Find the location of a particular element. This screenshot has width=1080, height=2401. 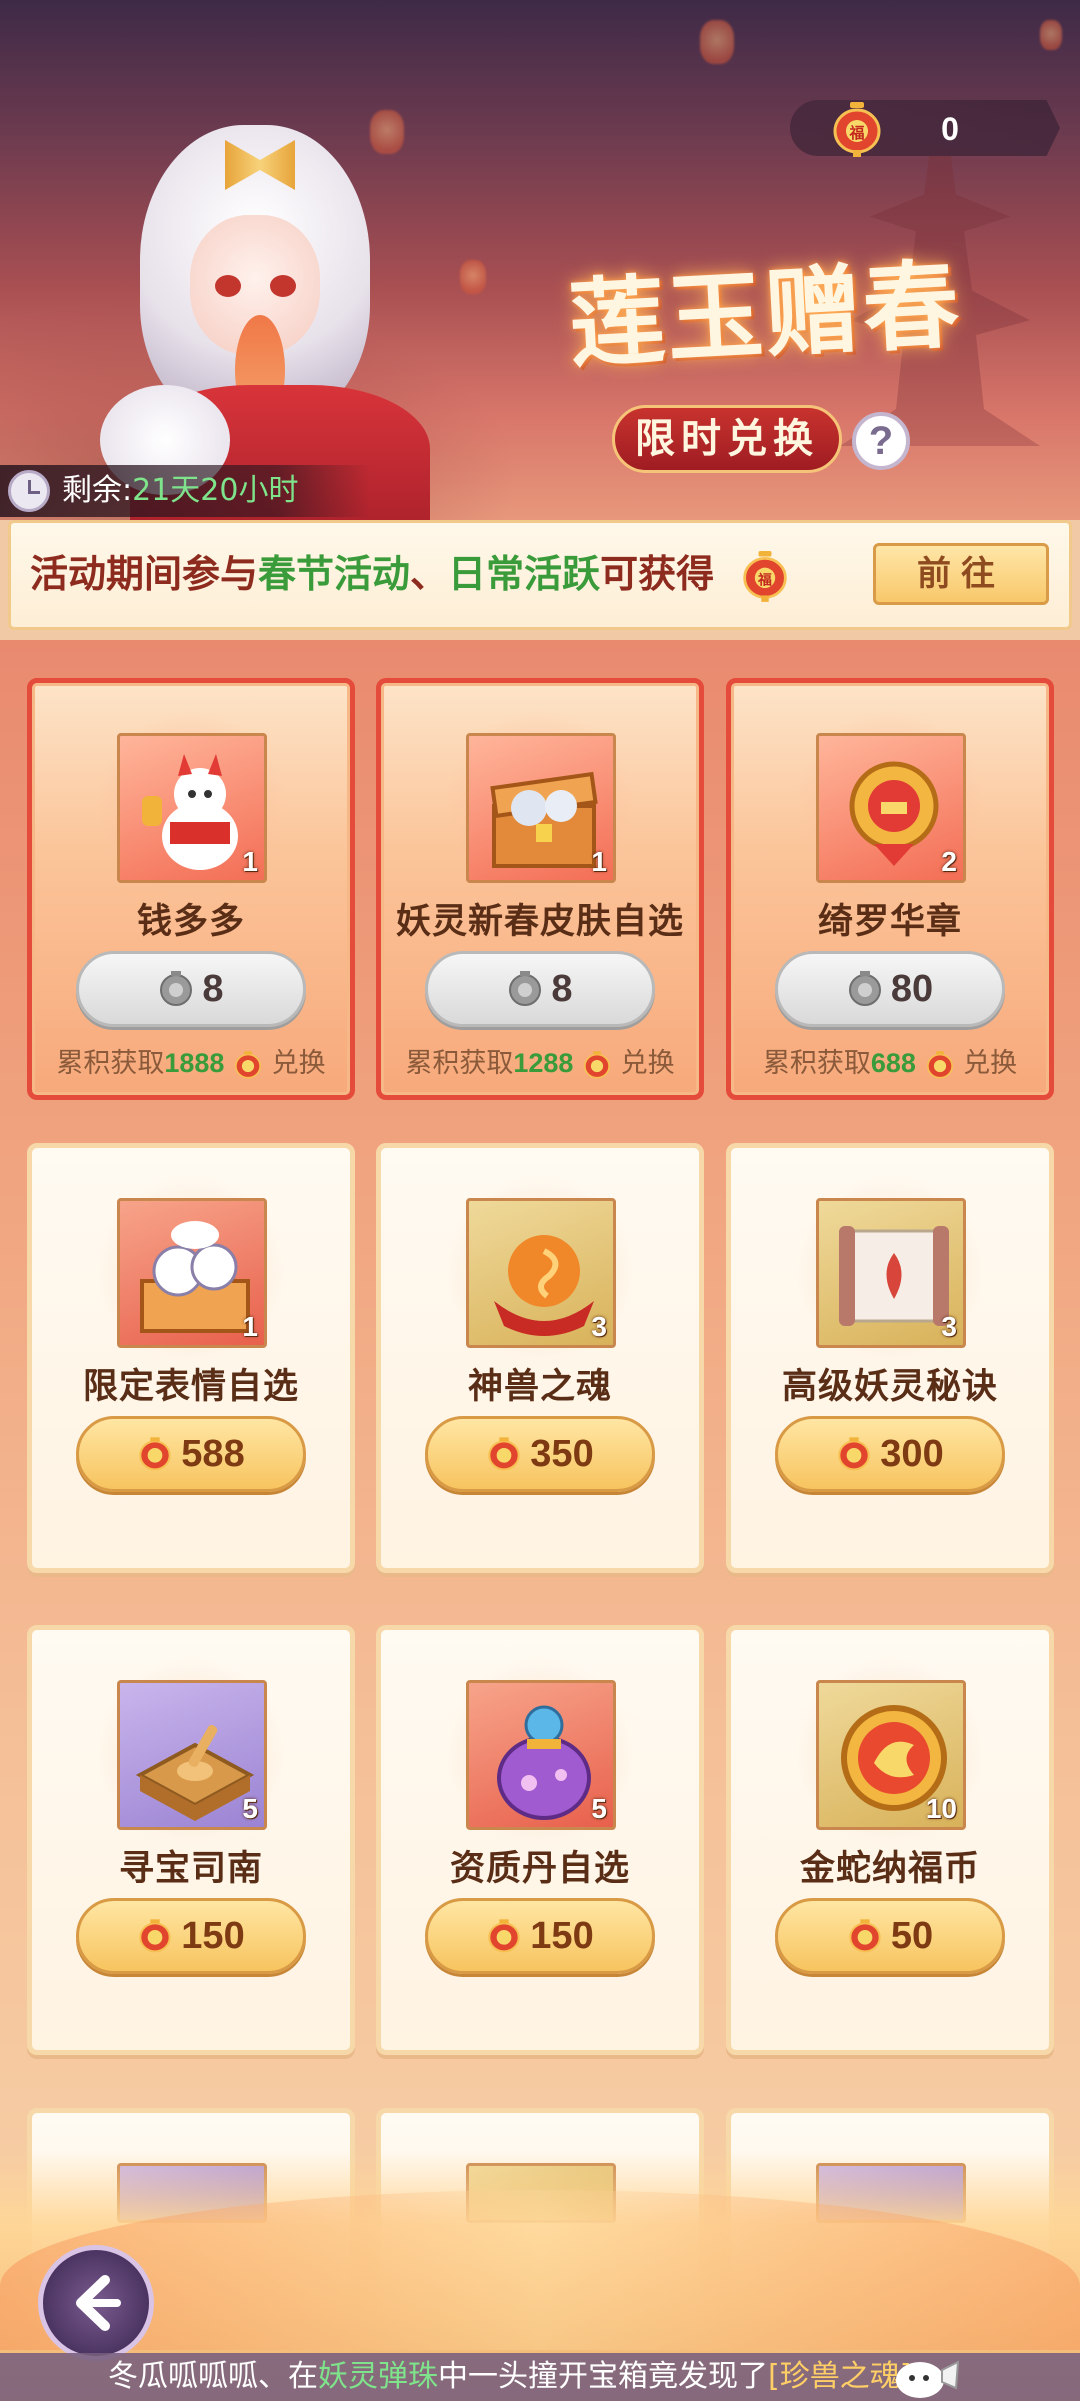

lantern-currency-icon: 福 is located at coordinates (857, 129).